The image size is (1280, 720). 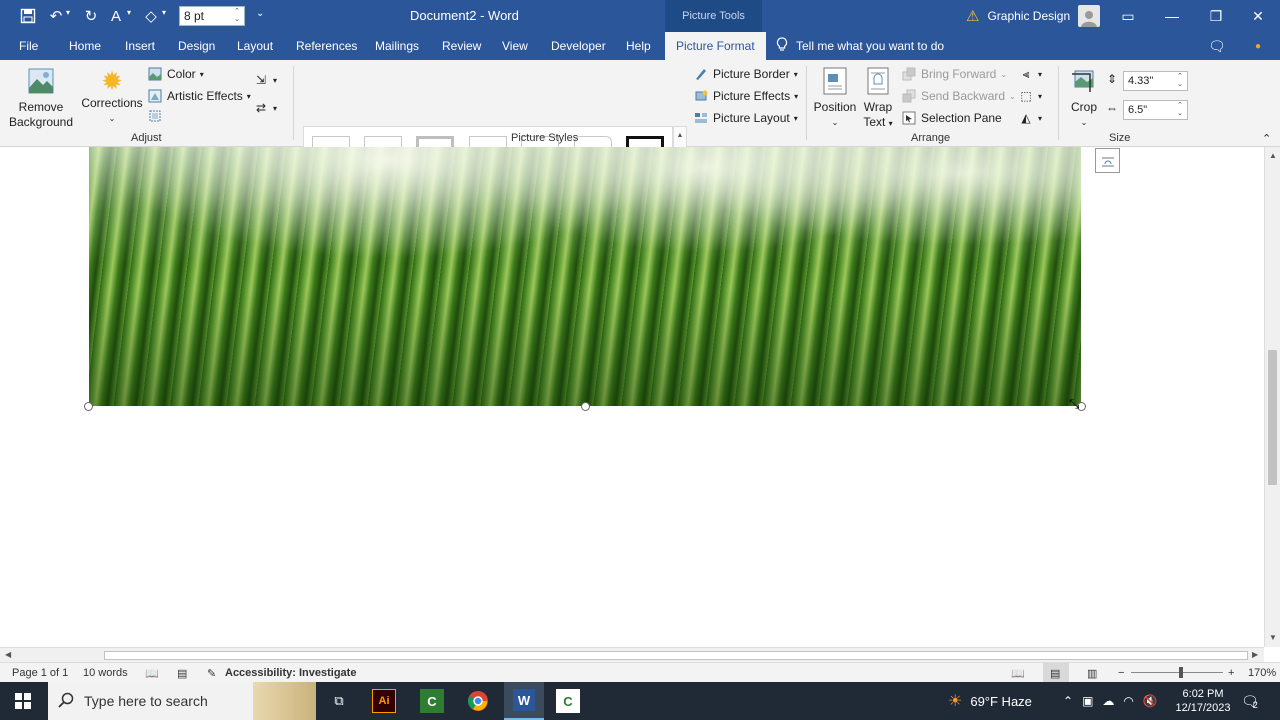 I want to click on account-area: ⚠ Graphic Design, so click(x=1033, y=16).